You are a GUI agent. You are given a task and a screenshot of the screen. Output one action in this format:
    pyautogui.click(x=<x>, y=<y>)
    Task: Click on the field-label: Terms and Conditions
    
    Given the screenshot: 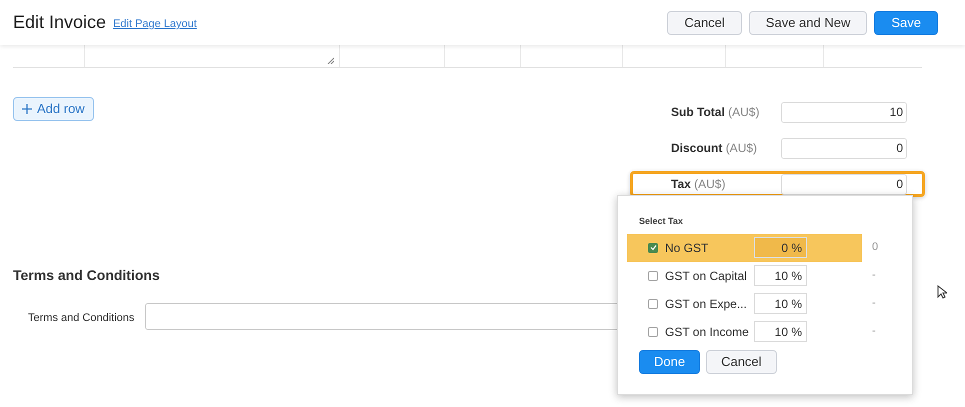 What is the action you would take?
    pyautogui.click(x=81, y=318)
    